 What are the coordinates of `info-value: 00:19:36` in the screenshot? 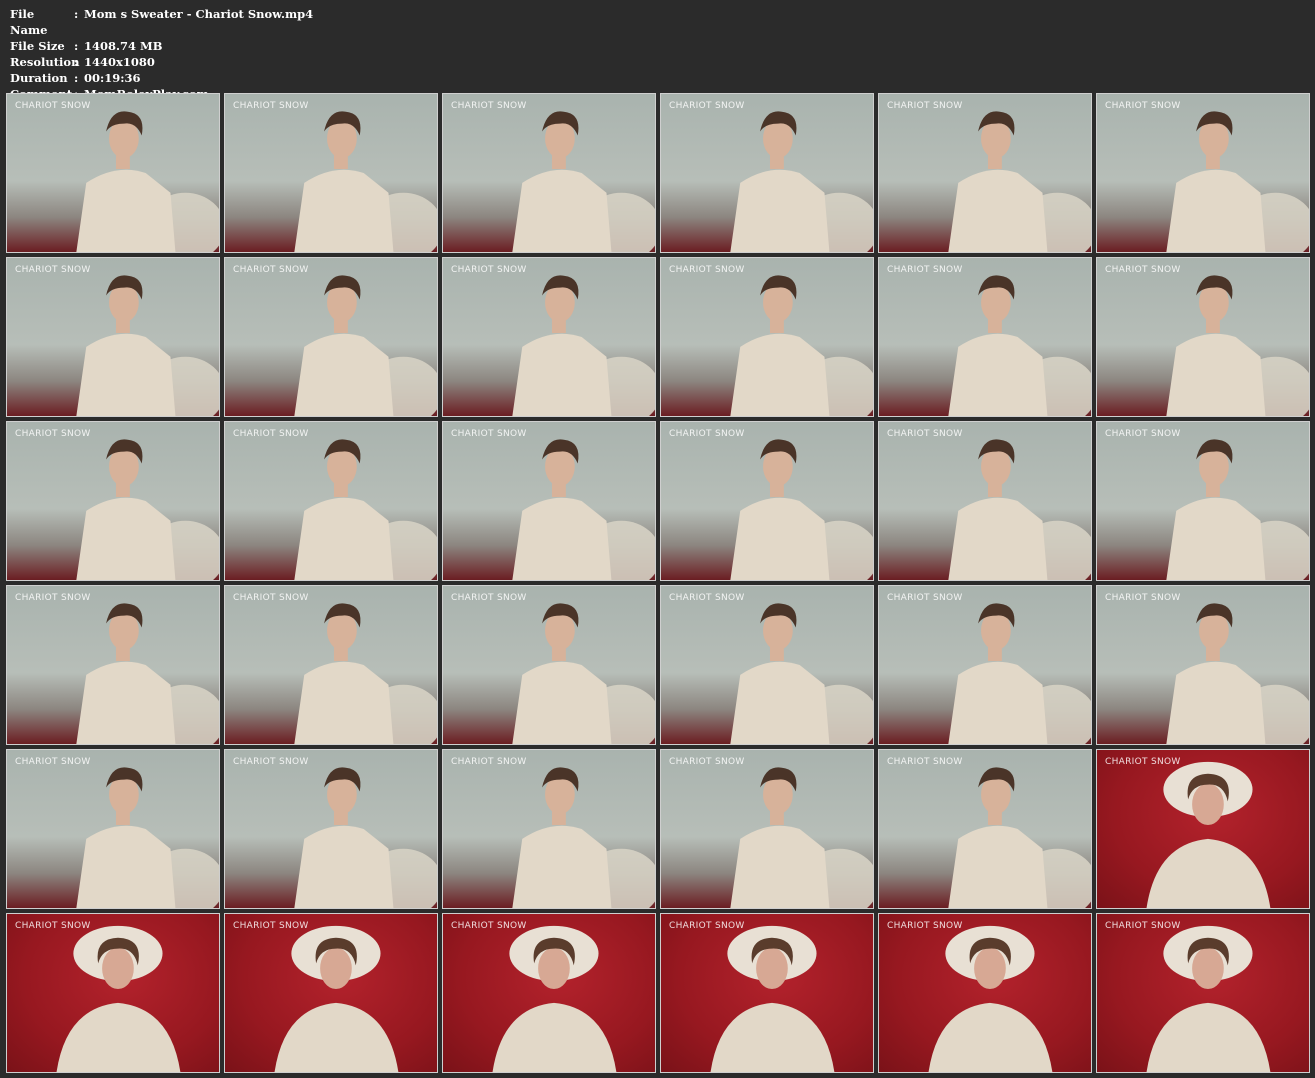 It's located at (112, 78).